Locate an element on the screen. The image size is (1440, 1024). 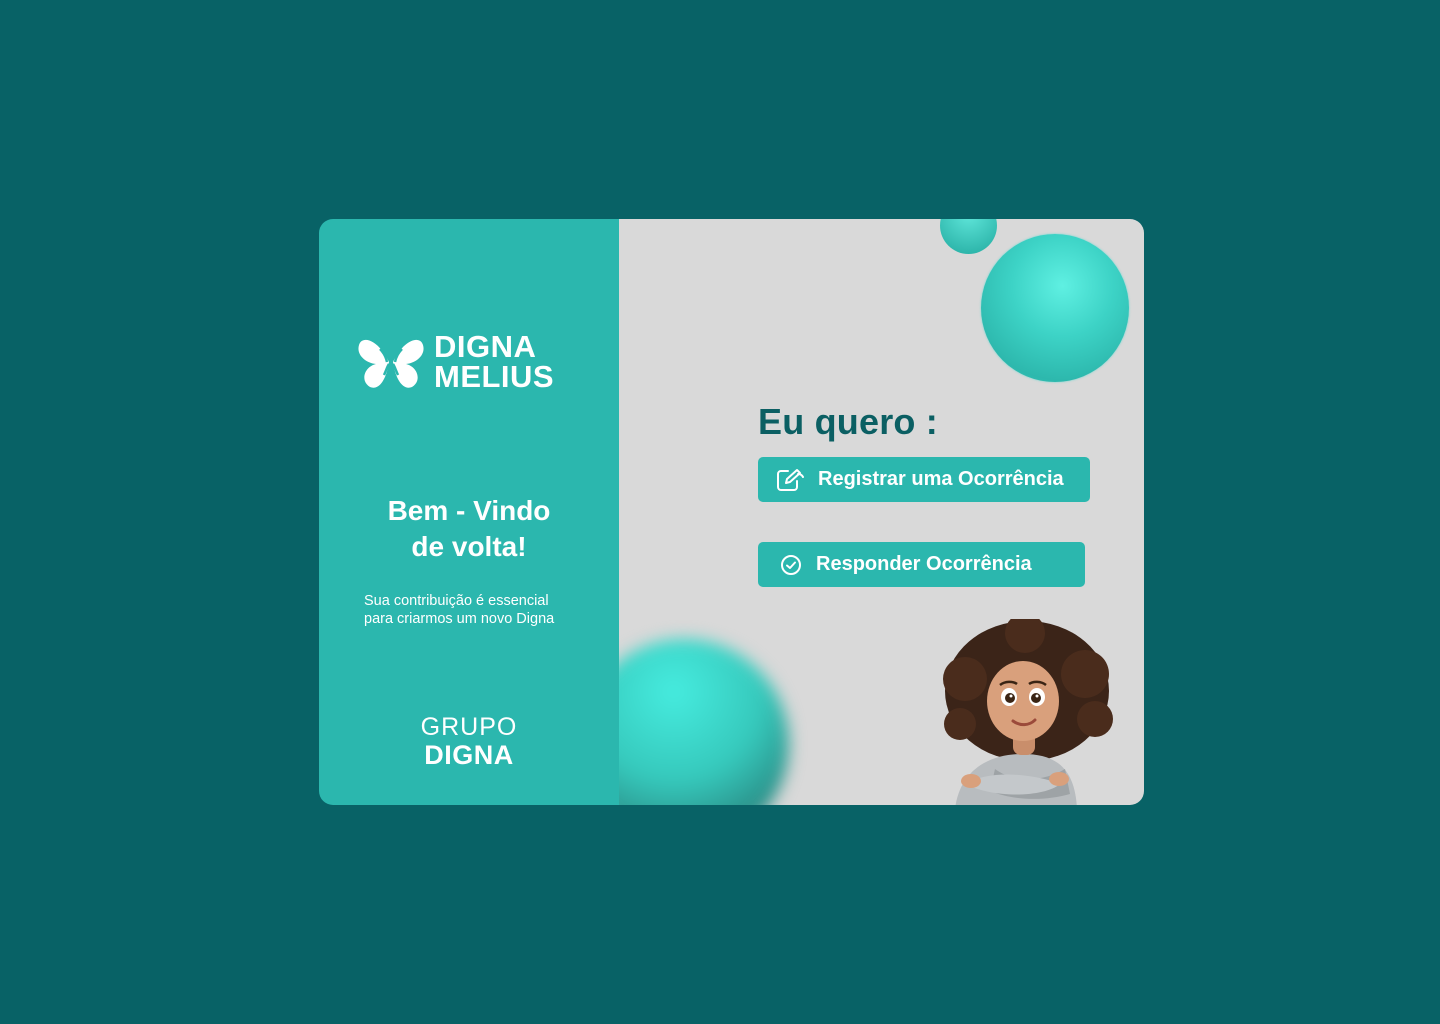
group-line-2: DIGNA is located at coordinates (469, 755).